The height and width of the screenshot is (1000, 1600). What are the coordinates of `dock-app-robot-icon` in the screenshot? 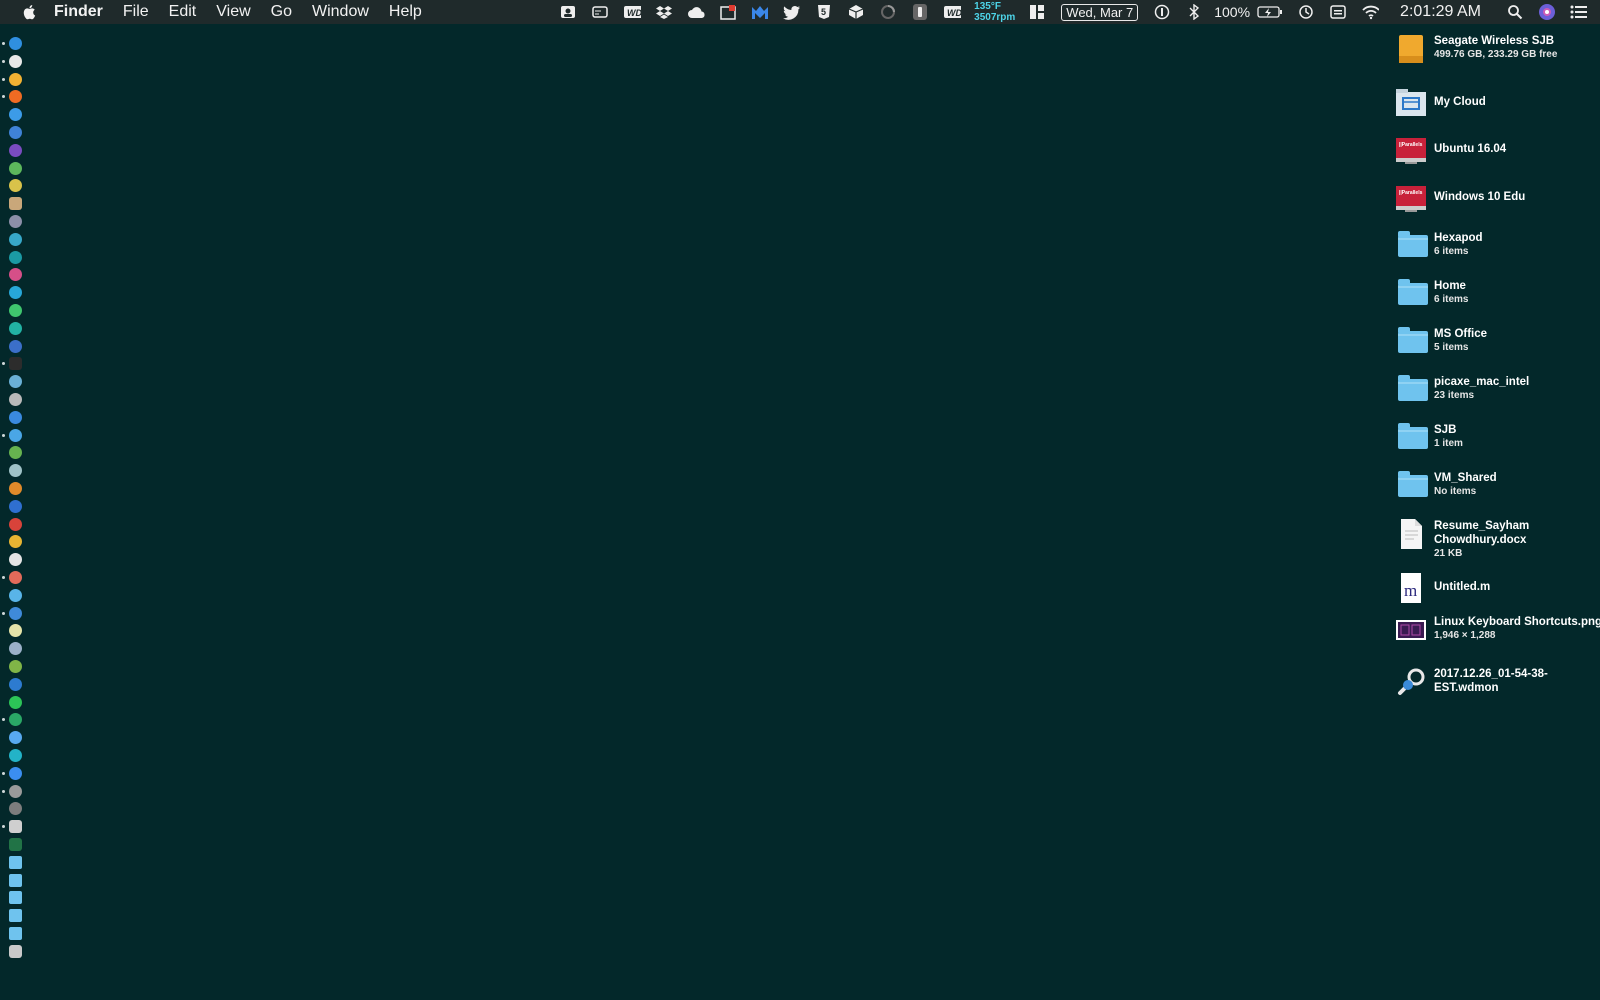 It's located at (15, 577).